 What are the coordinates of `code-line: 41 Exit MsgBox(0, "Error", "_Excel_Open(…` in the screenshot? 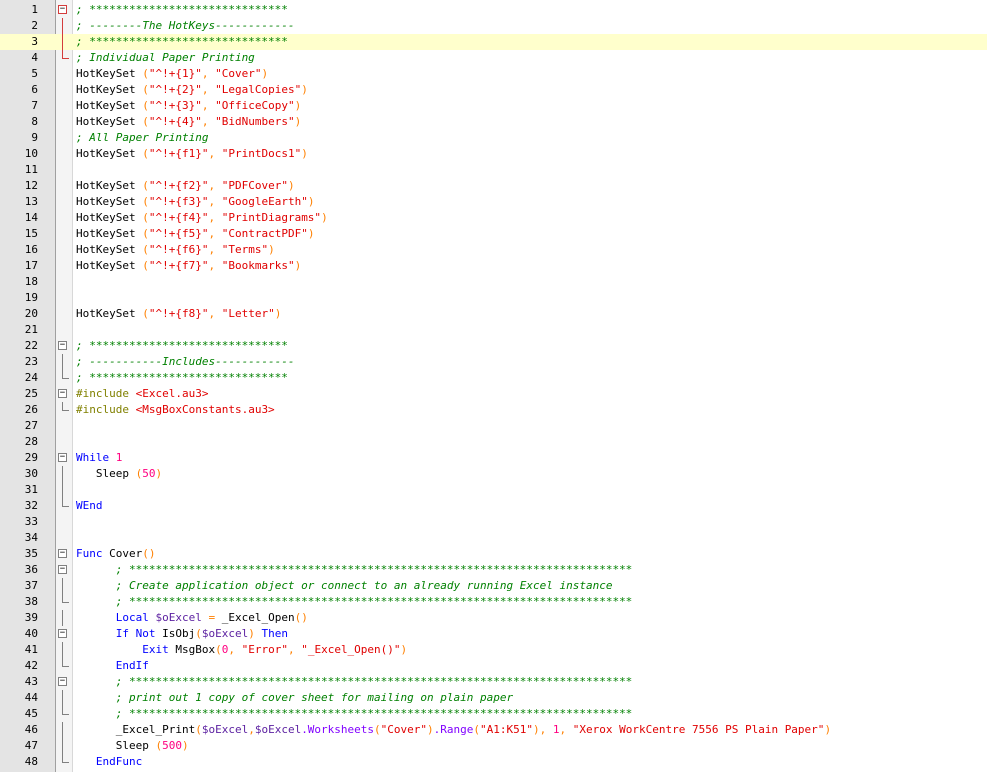 It's located at (493, 650).